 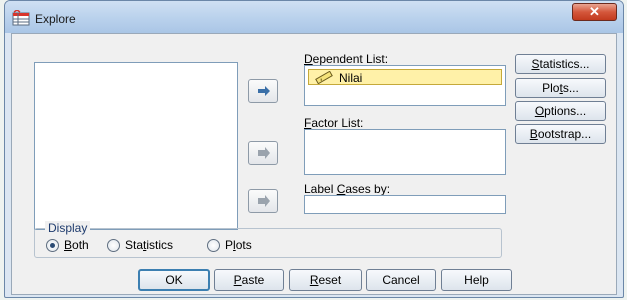 I want to click on label-cases-label: Label Cases by:, so click(x=347, y=189).